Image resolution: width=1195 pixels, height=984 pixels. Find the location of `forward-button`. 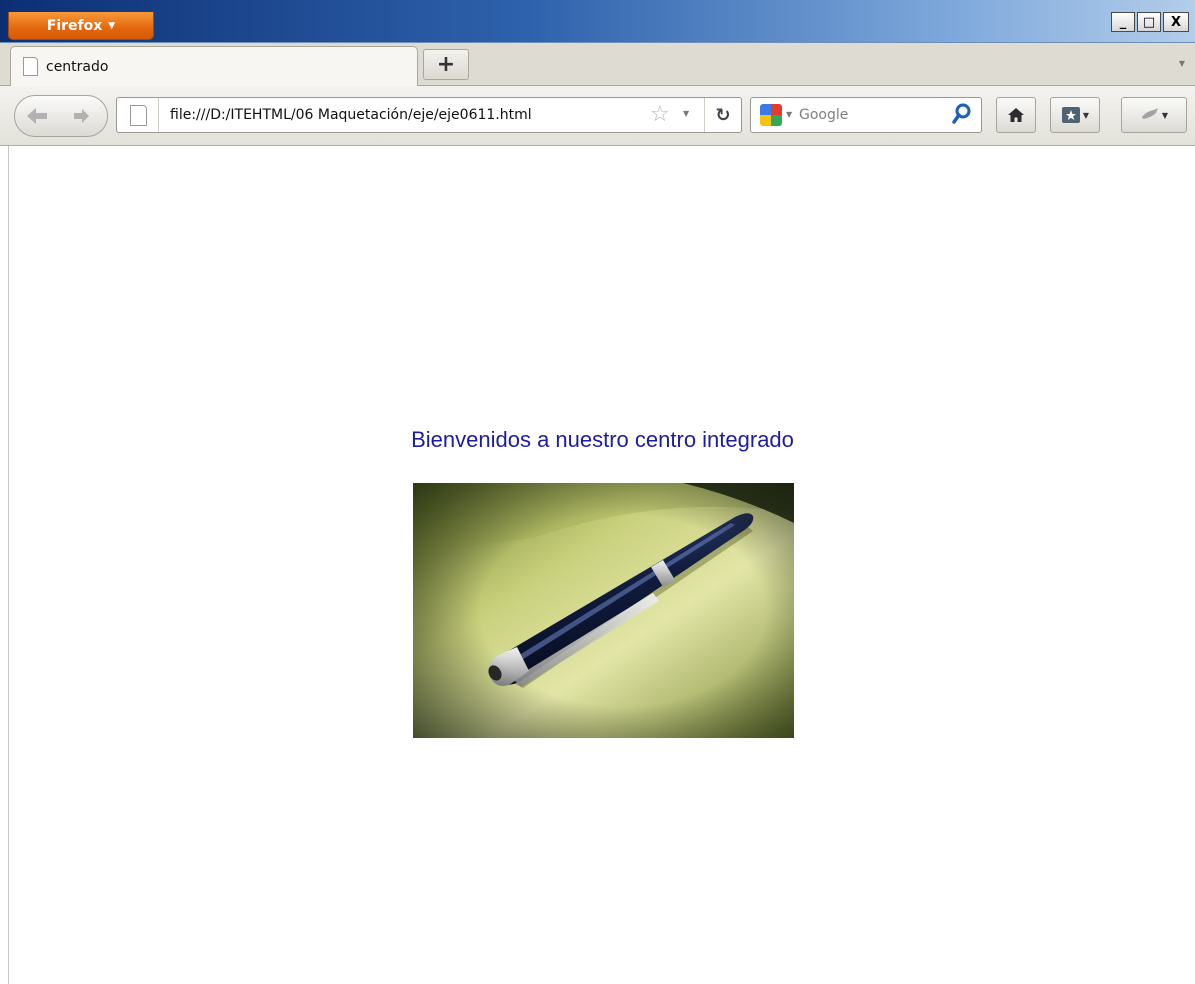

forward-button is located at coordinates (82, 116).